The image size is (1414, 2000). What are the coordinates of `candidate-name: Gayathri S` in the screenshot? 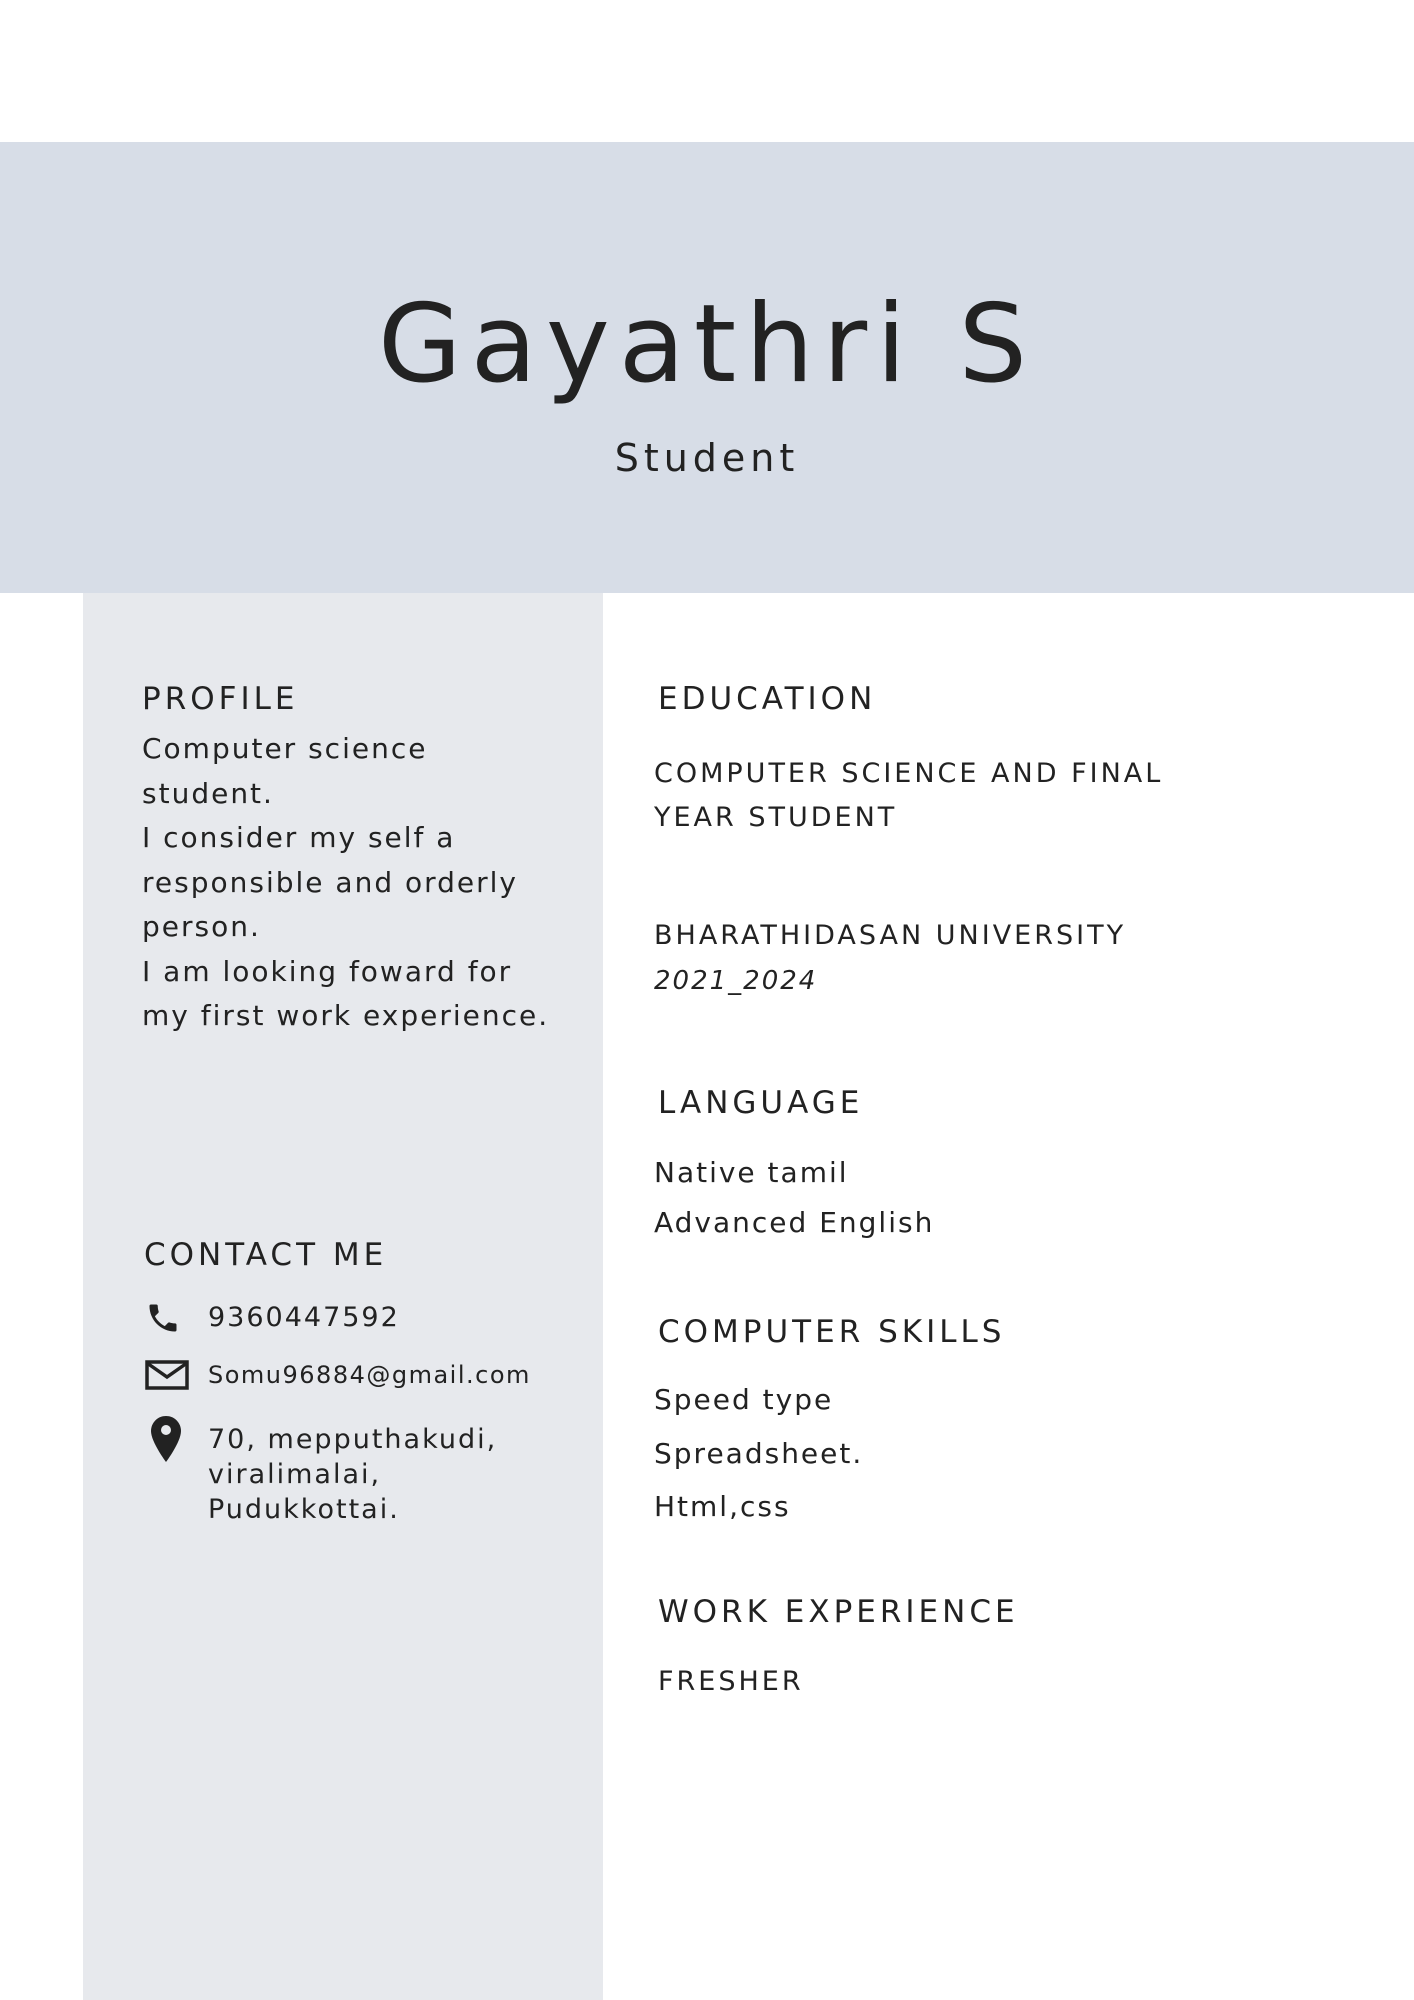 It's located at (707, 344).